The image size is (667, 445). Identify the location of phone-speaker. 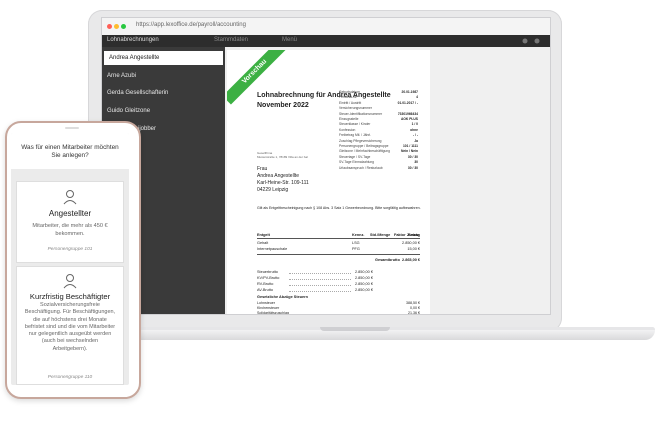
(72, 128).